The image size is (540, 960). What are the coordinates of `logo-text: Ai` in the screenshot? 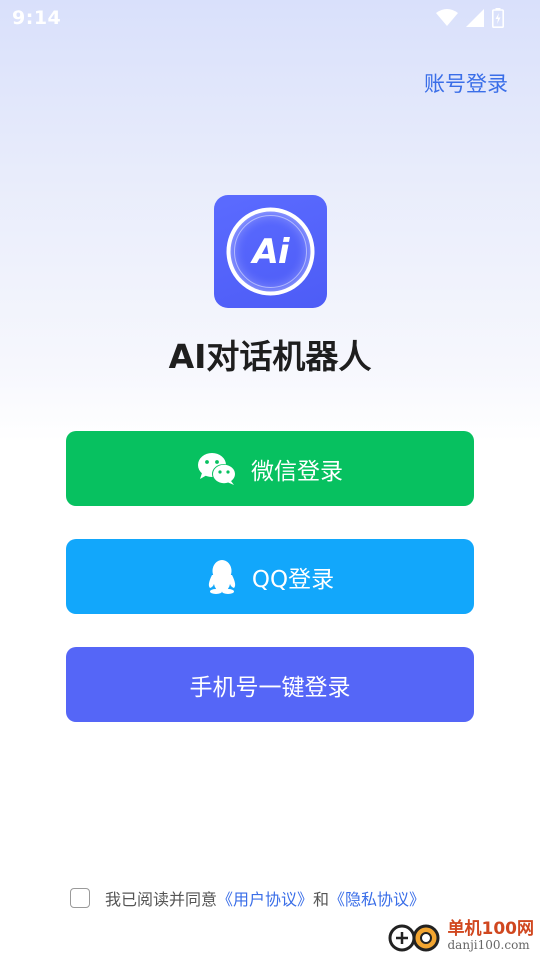 It's located at (271, 251).